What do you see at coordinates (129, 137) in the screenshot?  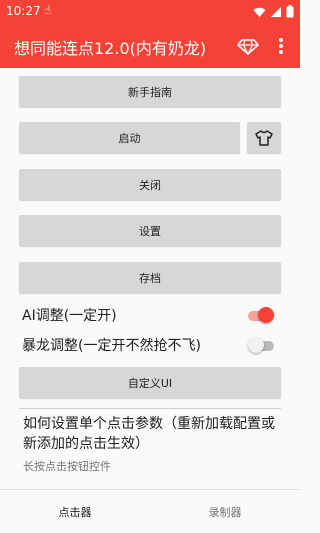 I see `start-button: 启动` at bounding box center [129, 137].